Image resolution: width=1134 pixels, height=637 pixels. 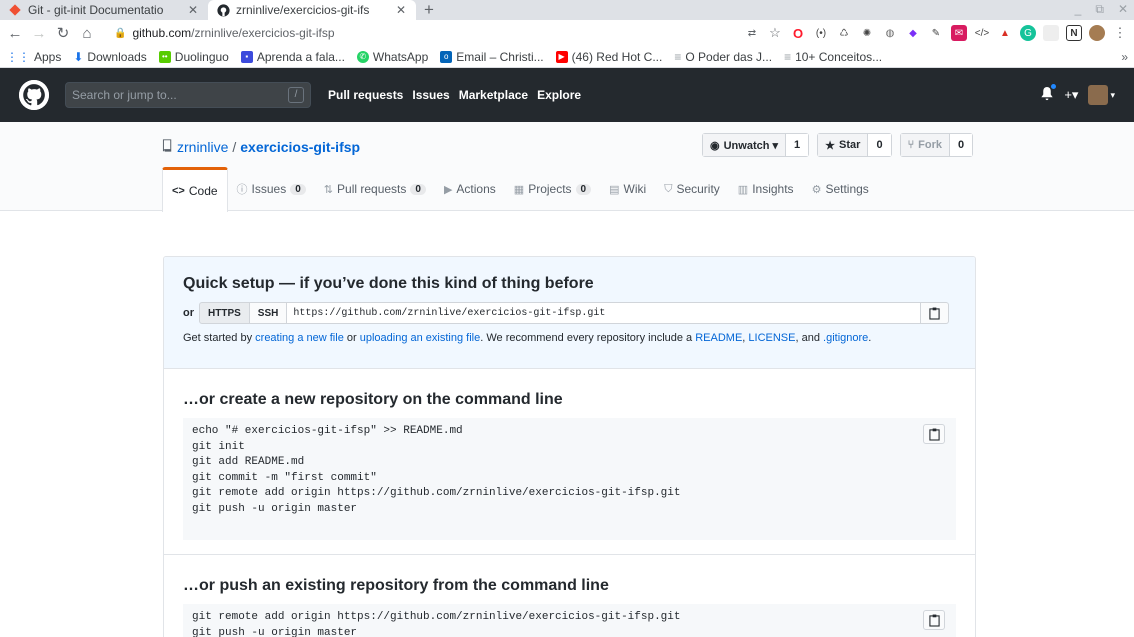 What do you see at coordinates (365, 95) in the screenshot?
I see `nav-pull-requests: Pull requests` at bounding box center [365, 95].